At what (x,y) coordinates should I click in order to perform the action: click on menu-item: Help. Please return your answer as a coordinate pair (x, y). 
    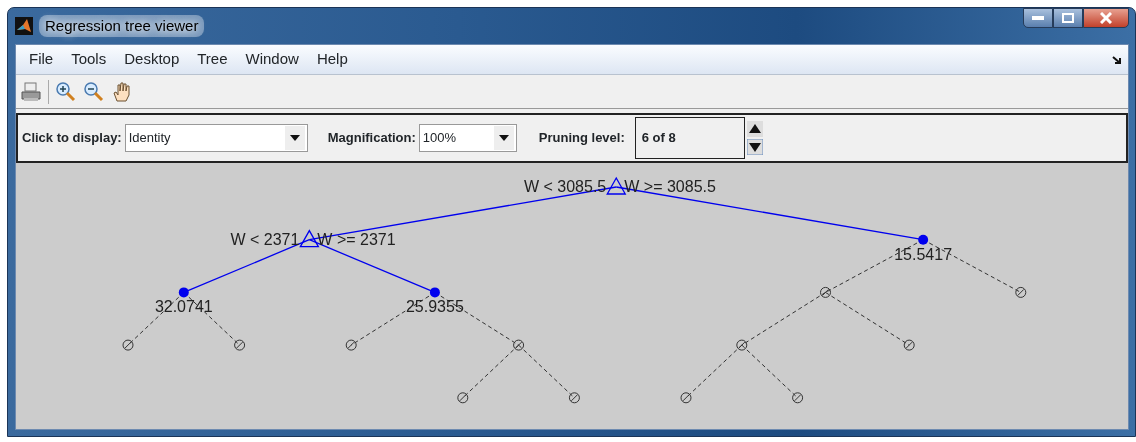
    Looking at the image, I should click on (332, 59).